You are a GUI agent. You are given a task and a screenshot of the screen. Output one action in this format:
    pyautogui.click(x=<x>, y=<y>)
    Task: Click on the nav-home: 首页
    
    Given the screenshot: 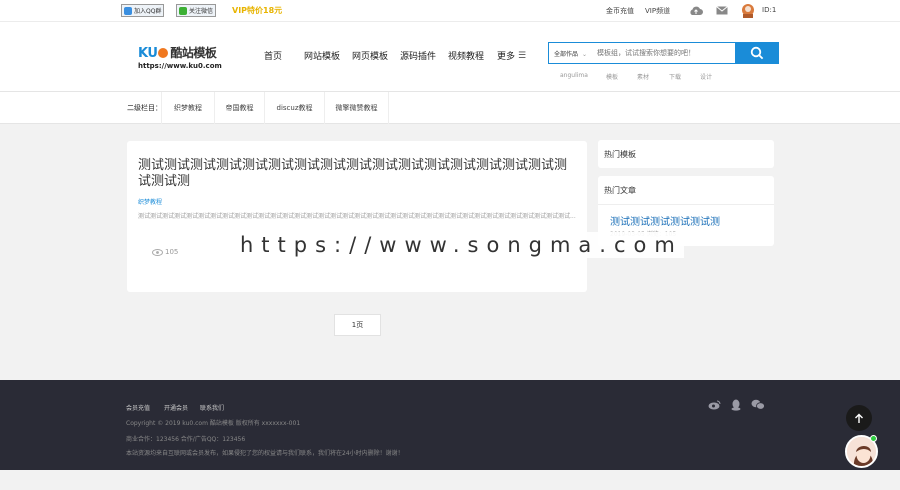 What is the action you would take?
    pyautogui.click(x=273, y=55)
    